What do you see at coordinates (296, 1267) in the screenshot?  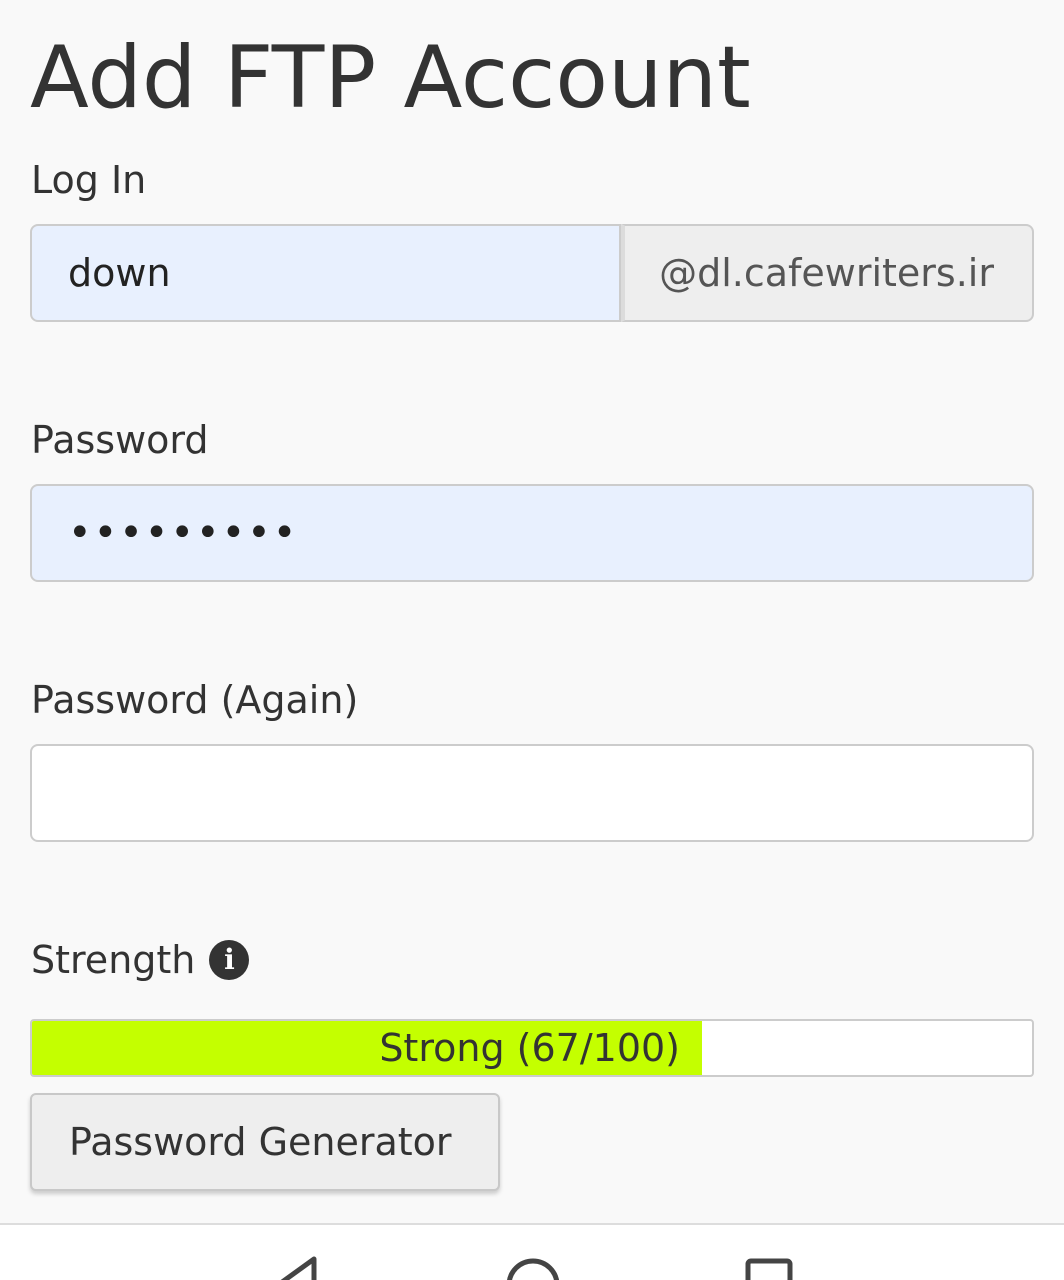 I see `back-triangle-icon` at bounding box center [296, 1267].